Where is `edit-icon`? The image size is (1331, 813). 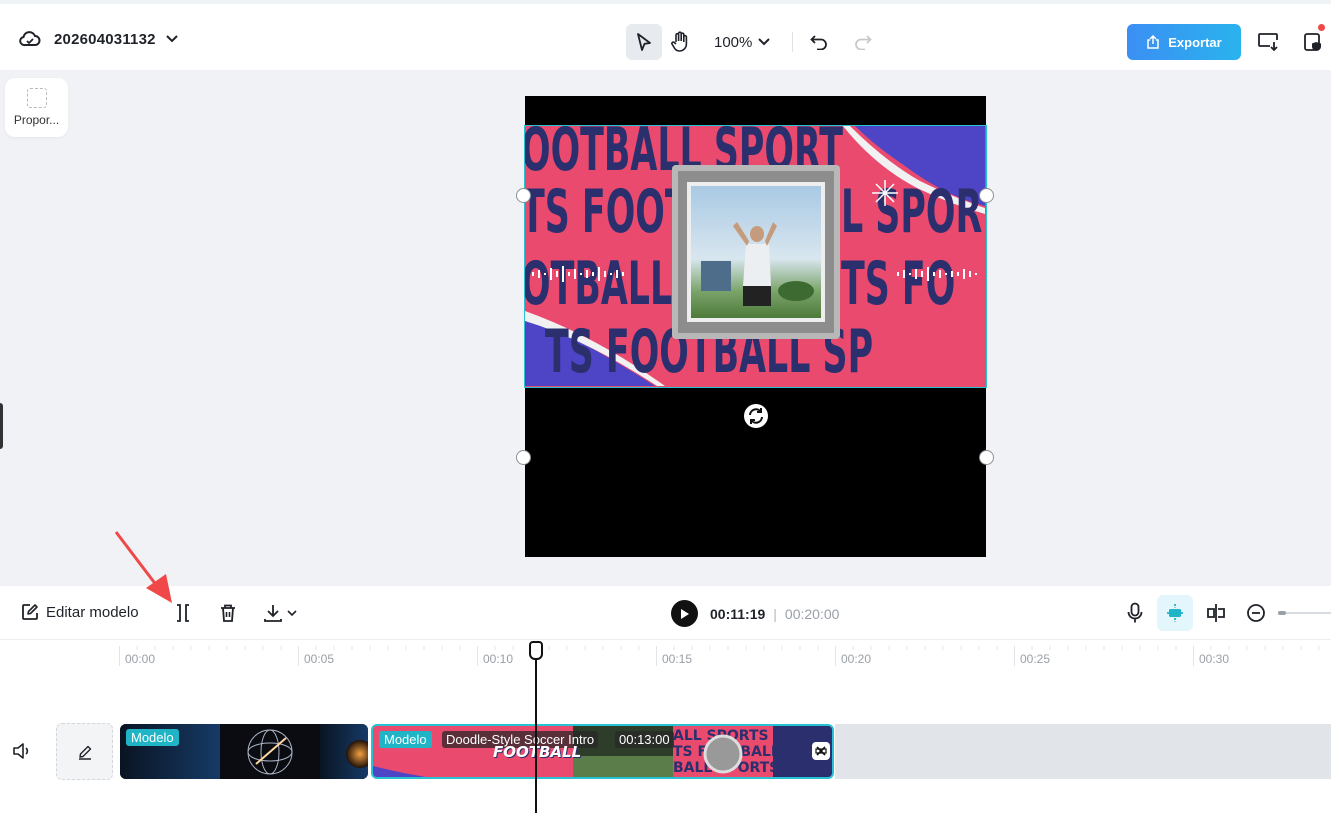
edit-icon is located at coordinates (30, 612).